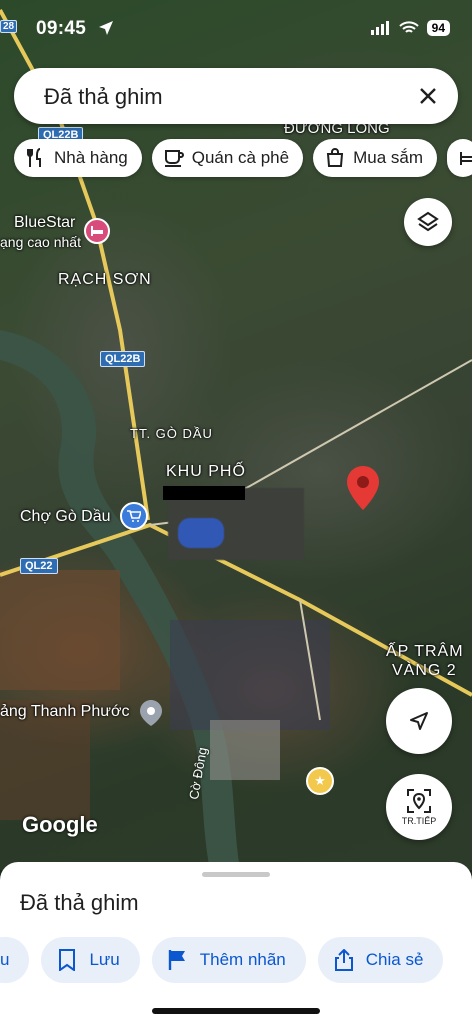  Describe the element at coordinates (39, 566) in the screenshot. I see `road-tag-ql22: QL22` at that location.